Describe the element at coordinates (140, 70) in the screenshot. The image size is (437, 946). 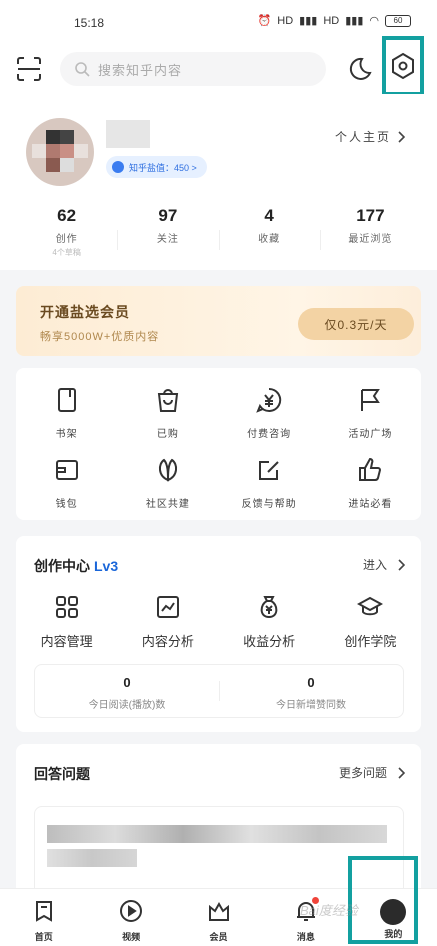
I see `search-placeholder: 搜索知乎内容` at that location.